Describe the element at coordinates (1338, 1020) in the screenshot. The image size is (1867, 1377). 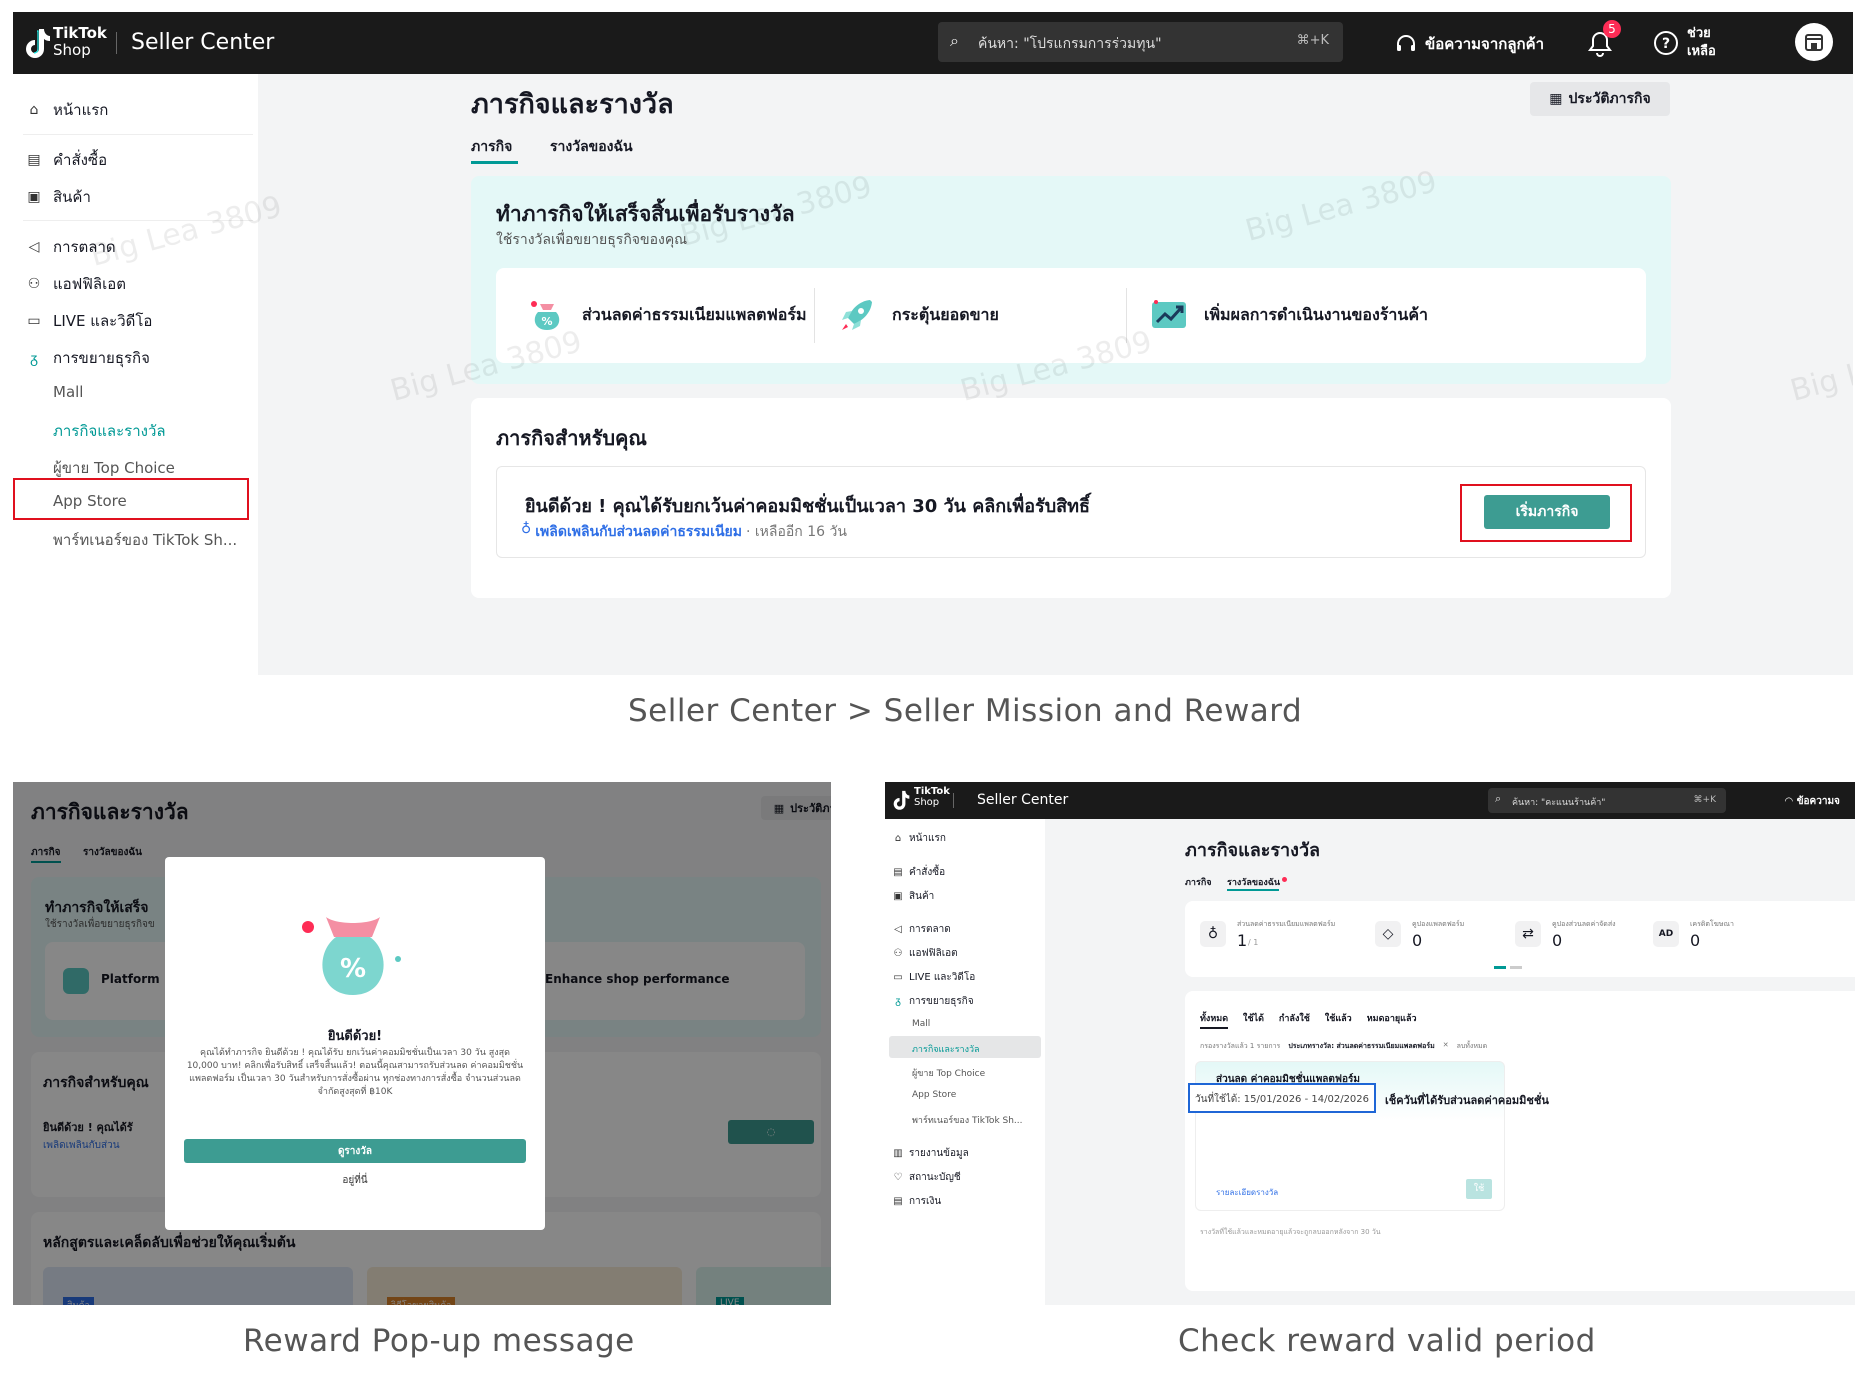
I see `filter-tab-used: ใช้แล้ว` at that location.